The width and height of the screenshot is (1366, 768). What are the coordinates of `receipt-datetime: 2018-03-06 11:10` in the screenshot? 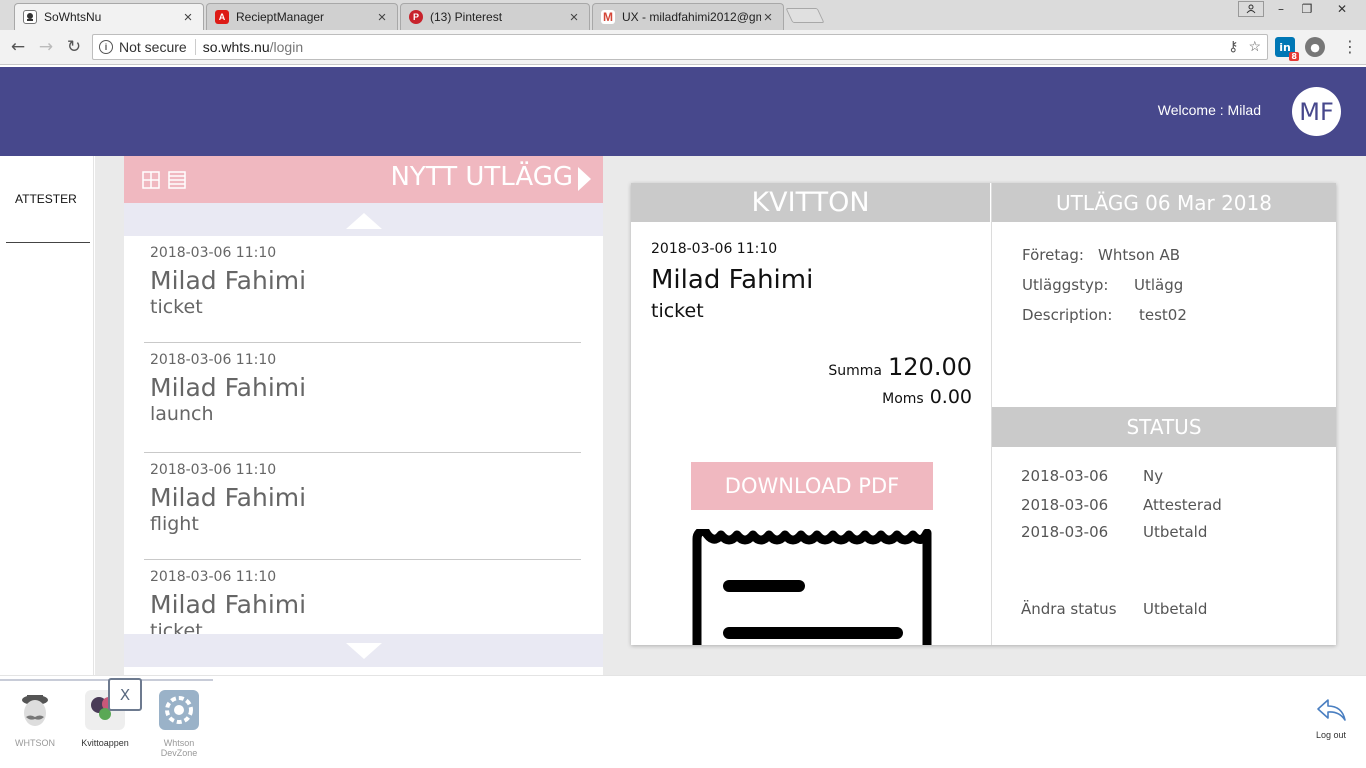 It's located at (714, 249).